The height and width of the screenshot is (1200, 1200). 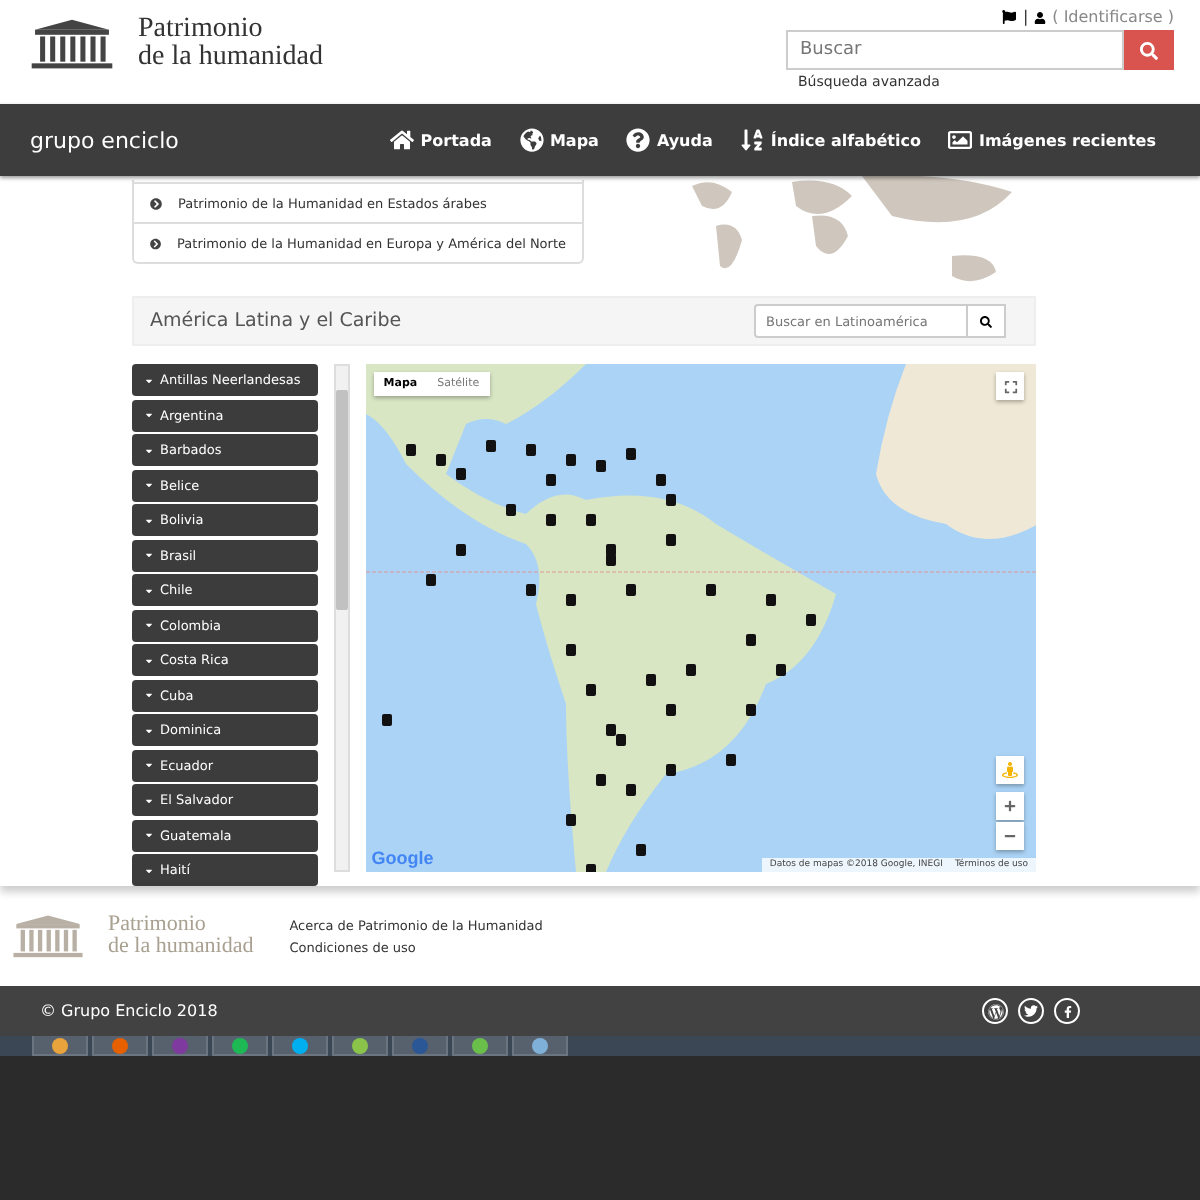 I want to click on help-icon, so click(x=638, y=140).